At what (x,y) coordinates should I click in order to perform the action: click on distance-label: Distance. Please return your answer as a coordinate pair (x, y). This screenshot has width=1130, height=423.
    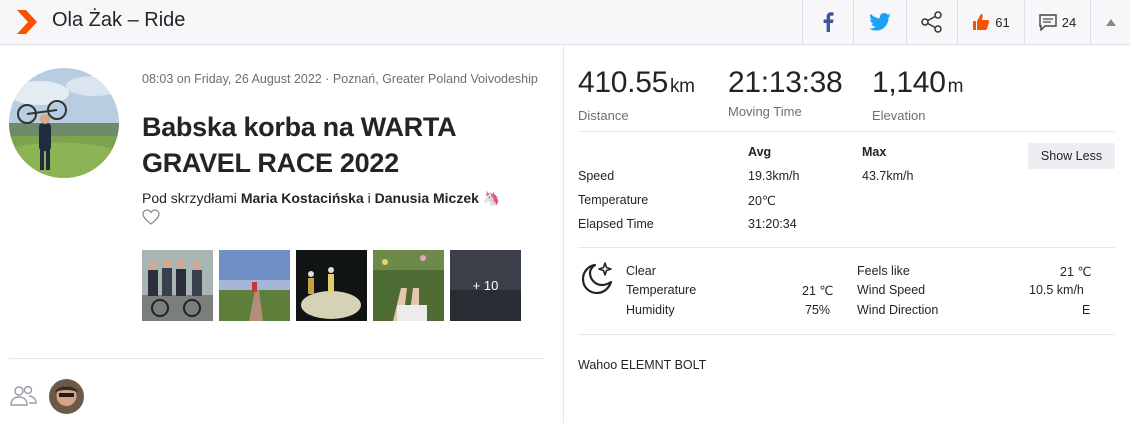
    Looking at the image, I should click on (603, 115).